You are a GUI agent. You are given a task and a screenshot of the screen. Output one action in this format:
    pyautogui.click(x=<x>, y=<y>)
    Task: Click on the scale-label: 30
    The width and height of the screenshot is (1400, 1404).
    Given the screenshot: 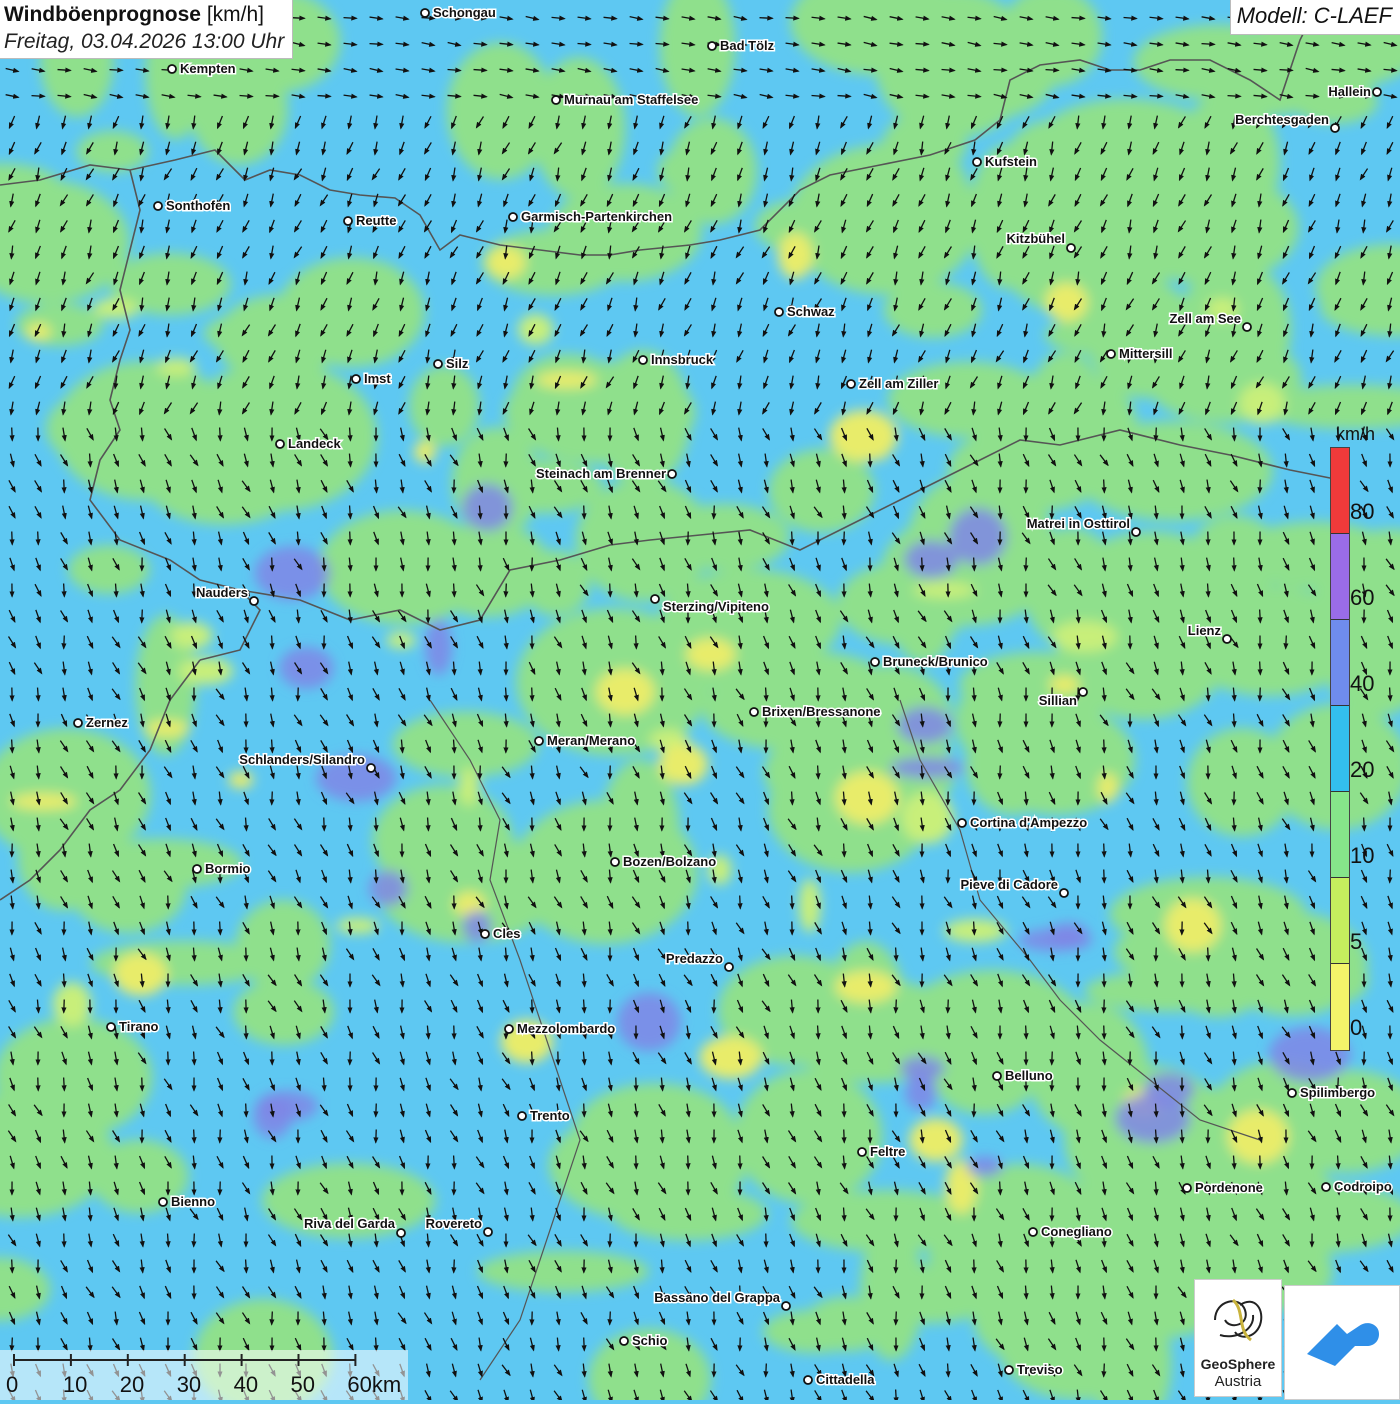 What is the action you would take?
    pyautogui.click(x=189, y=1385)
    